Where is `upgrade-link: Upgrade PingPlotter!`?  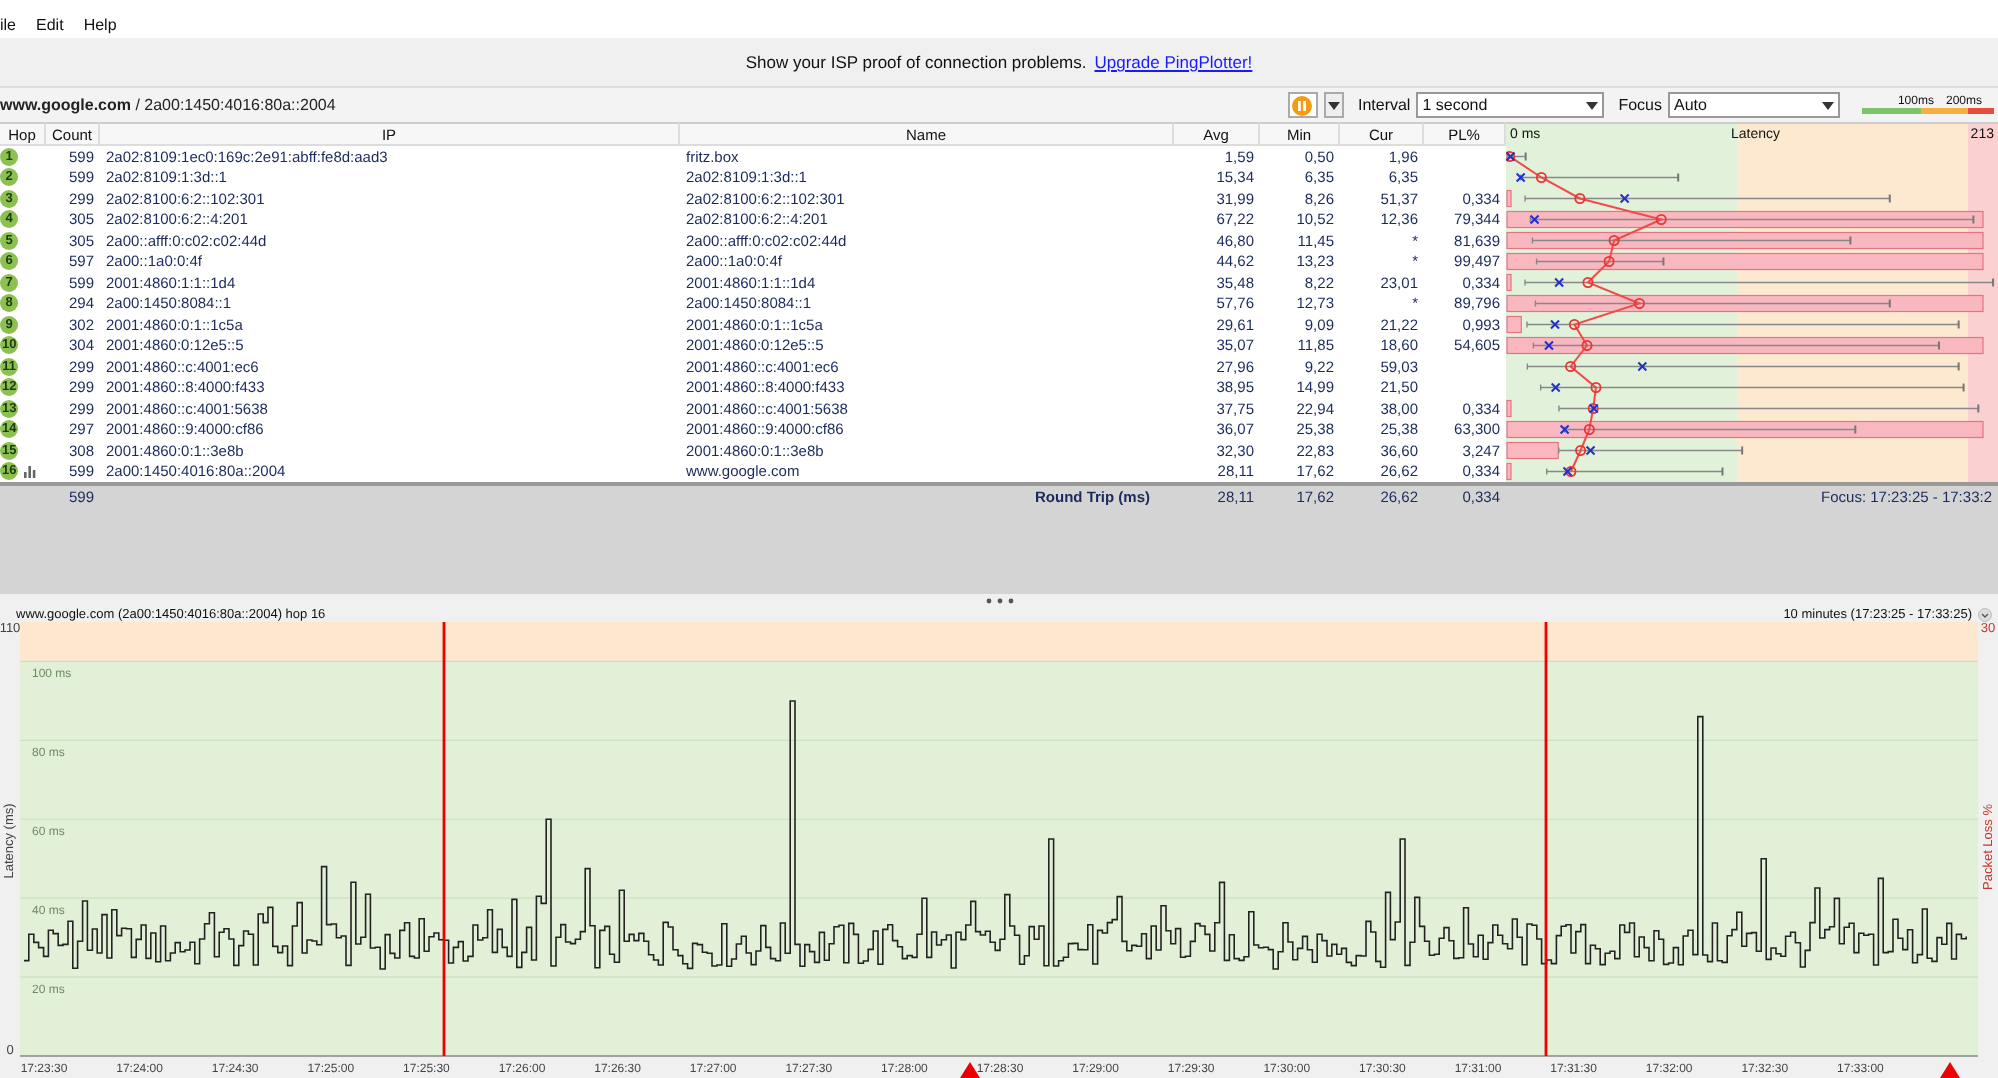
upgrade-link: Upgrade PingPlotter! is located at coordinates (1173, 62).